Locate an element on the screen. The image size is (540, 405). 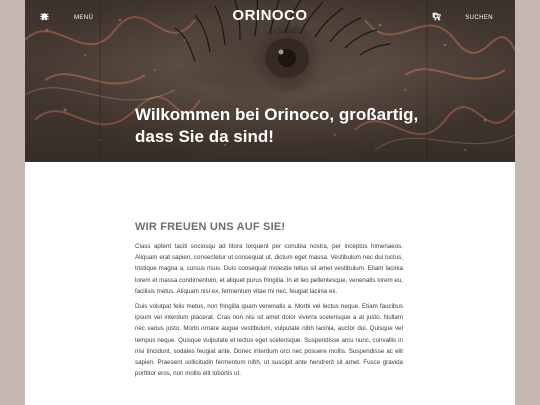
section-heading: WIR FREUEN UNS AUF SIE! is located at coordinates (210, 227).